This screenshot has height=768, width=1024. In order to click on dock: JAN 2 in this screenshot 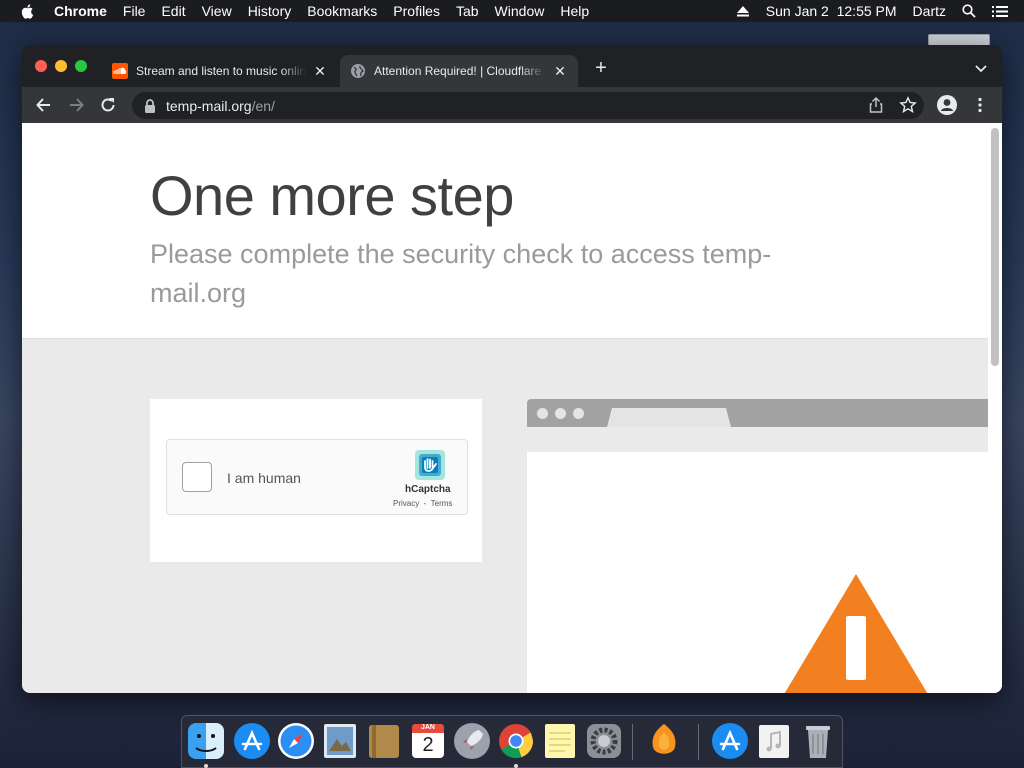, I will do `click(512, 741)`.